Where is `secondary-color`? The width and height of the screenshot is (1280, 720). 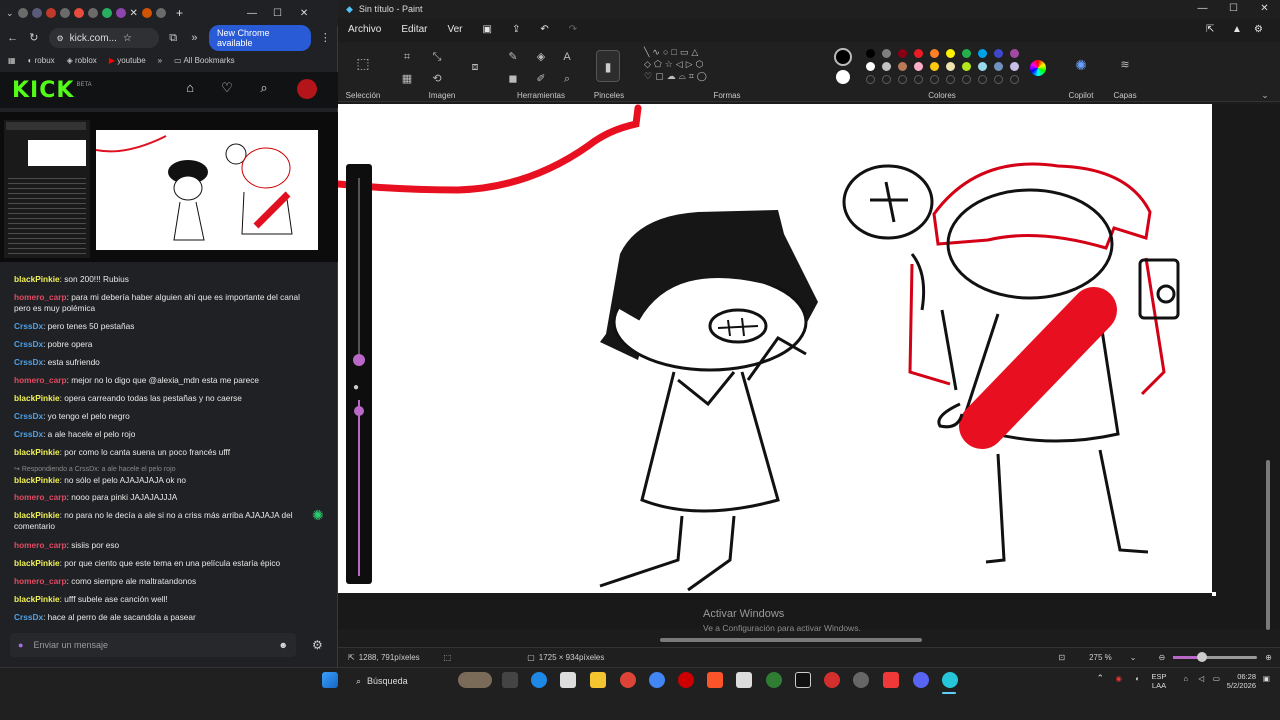 secondary-color is located at coordinates (843, 77).